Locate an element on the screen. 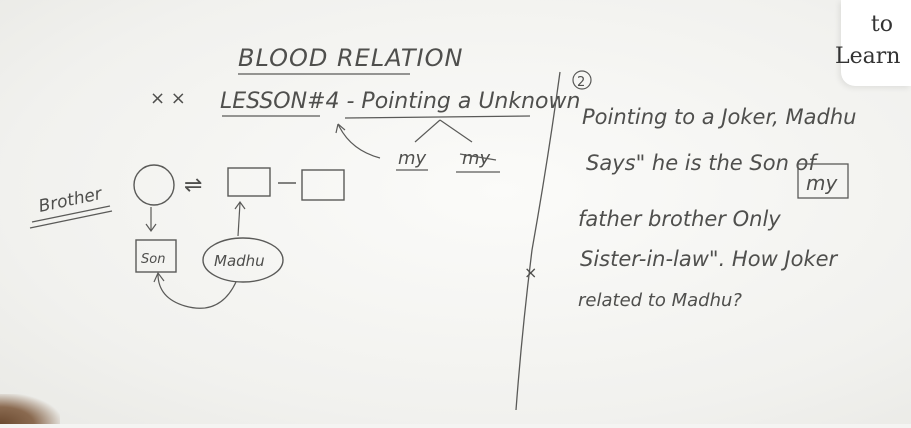 The image size is (911, 428). corner-logo-line1: to is located at coordinates (881, 24).